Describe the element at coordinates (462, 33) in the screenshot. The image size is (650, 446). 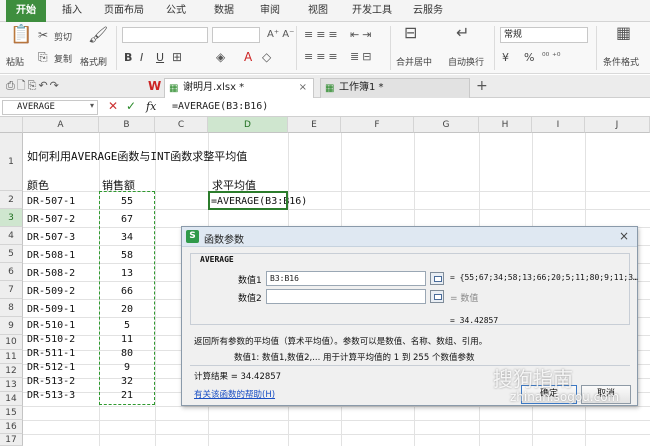
I see `wrap-text-icon: ↵` at that location.